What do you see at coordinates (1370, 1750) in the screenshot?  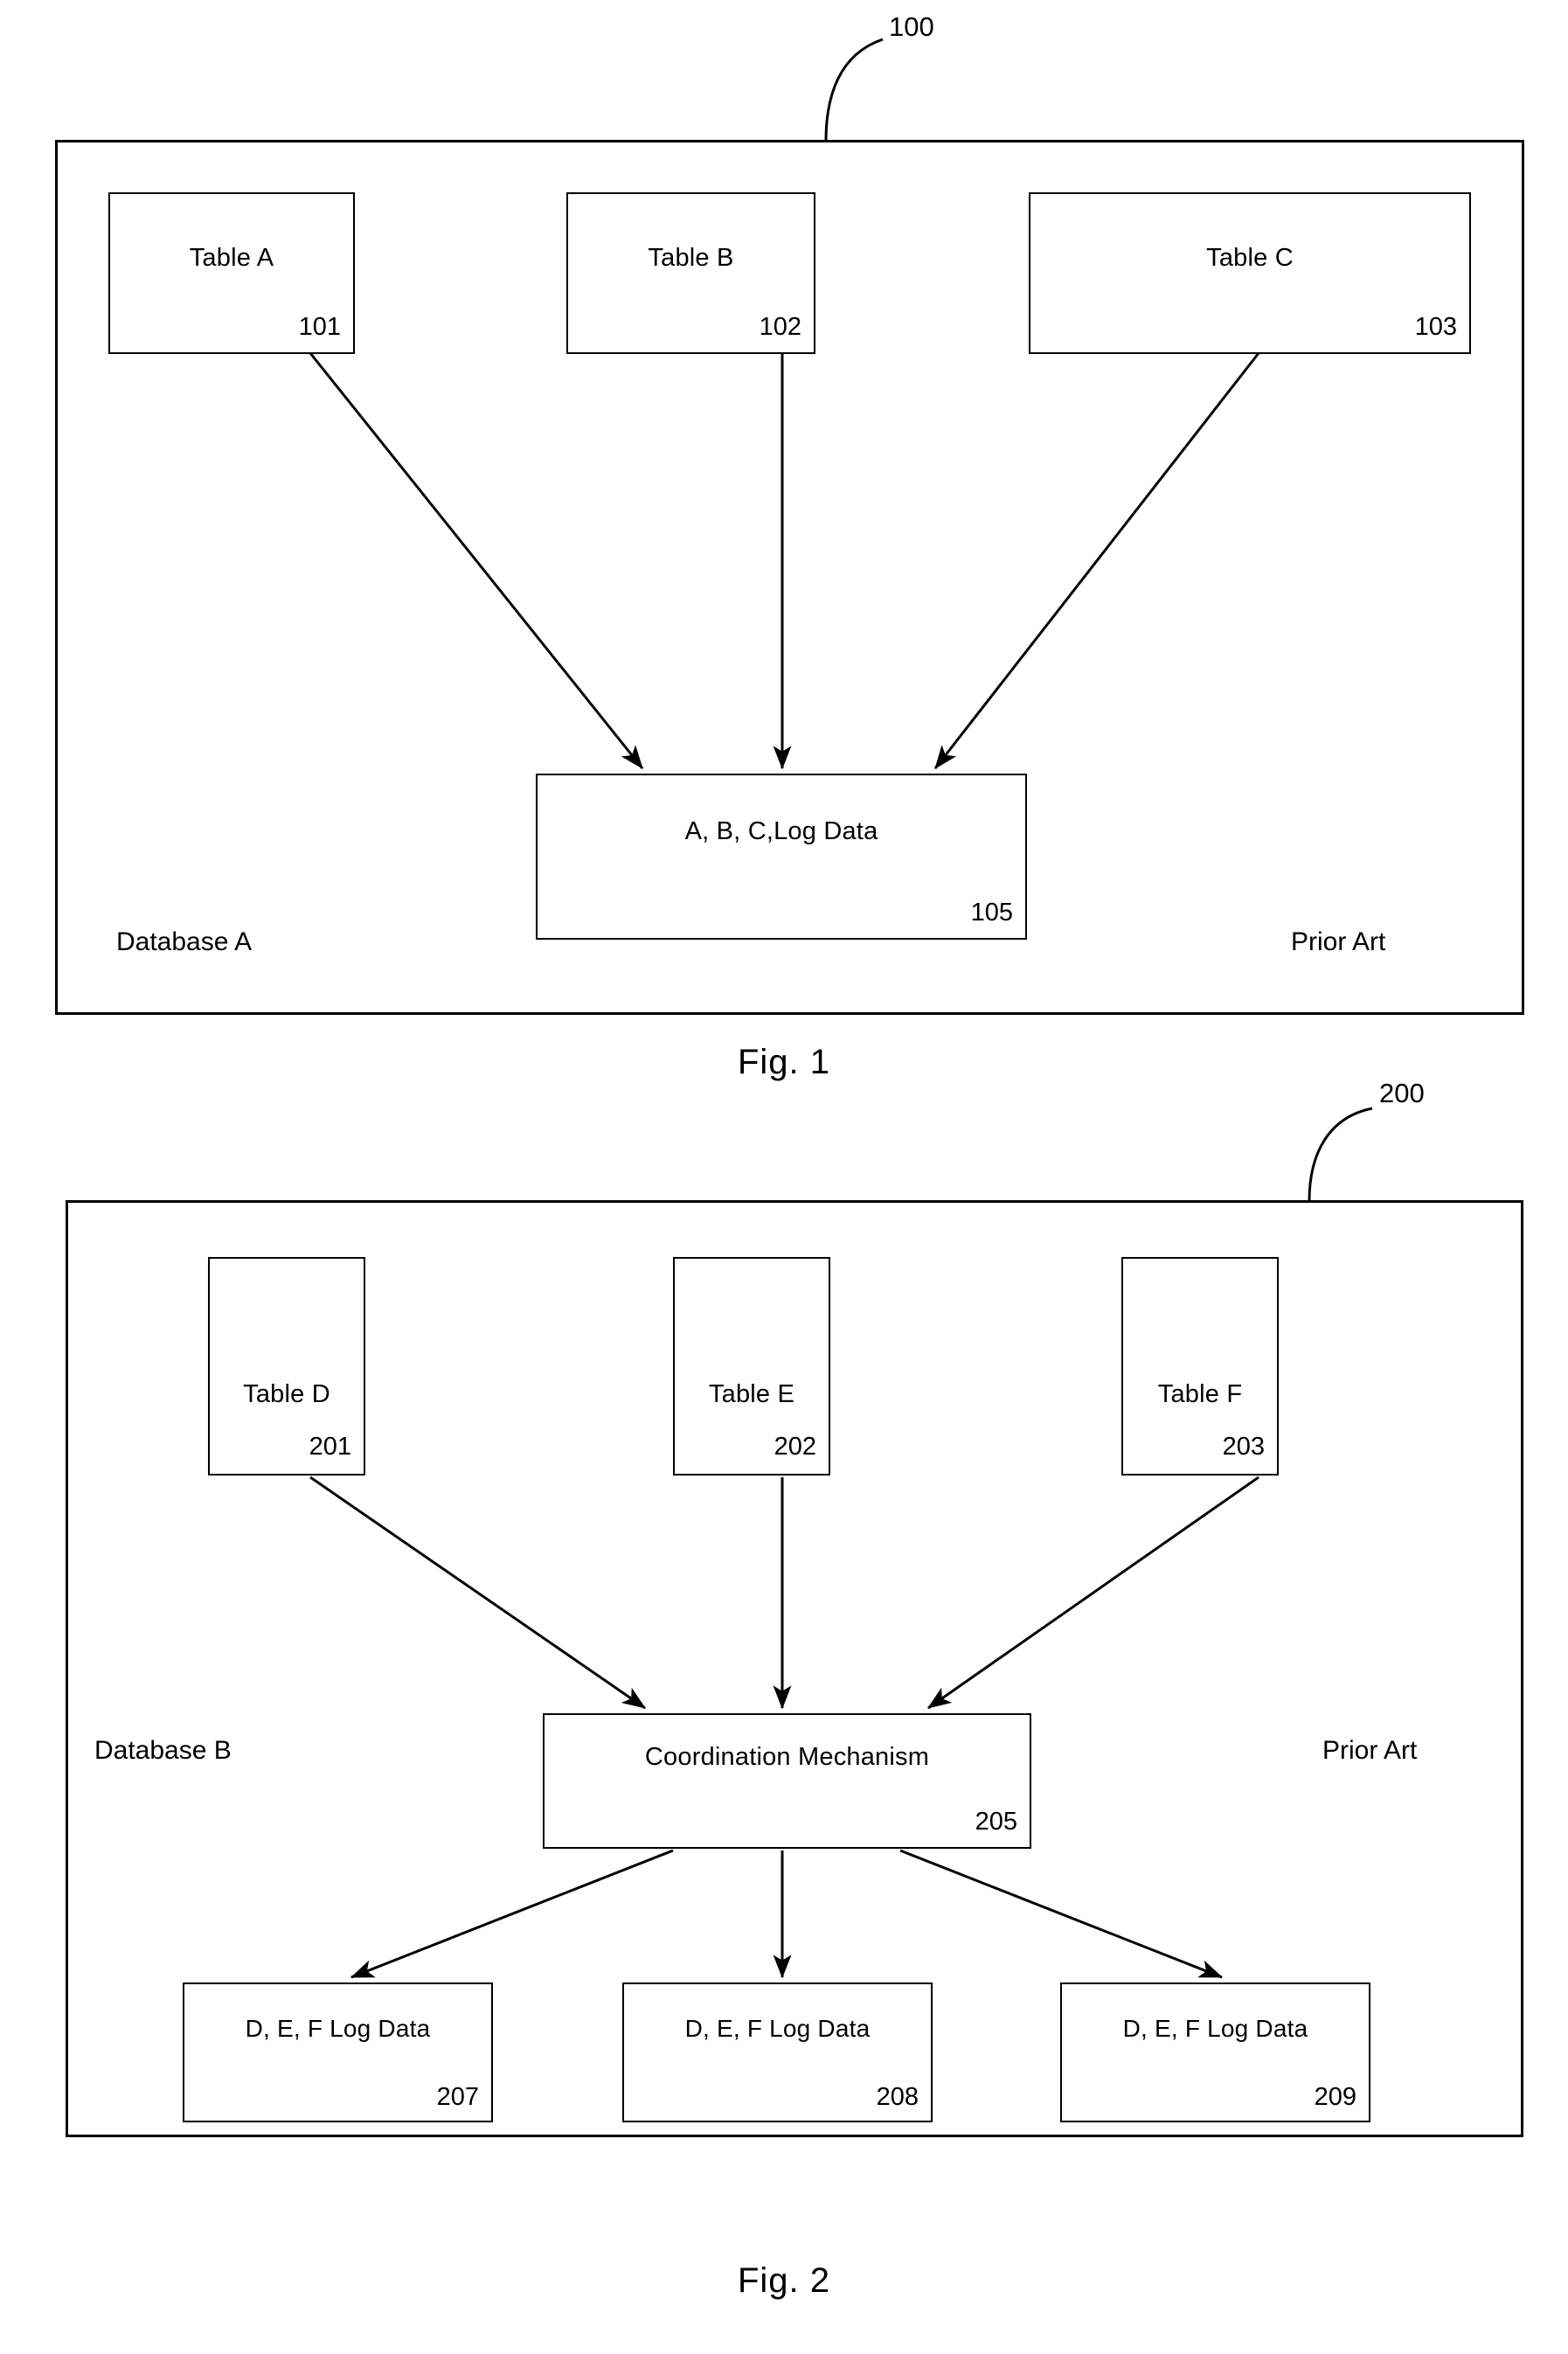 I see `figure-2-prior-art-label: Prior Art` at bounding box center [1370, 1750].